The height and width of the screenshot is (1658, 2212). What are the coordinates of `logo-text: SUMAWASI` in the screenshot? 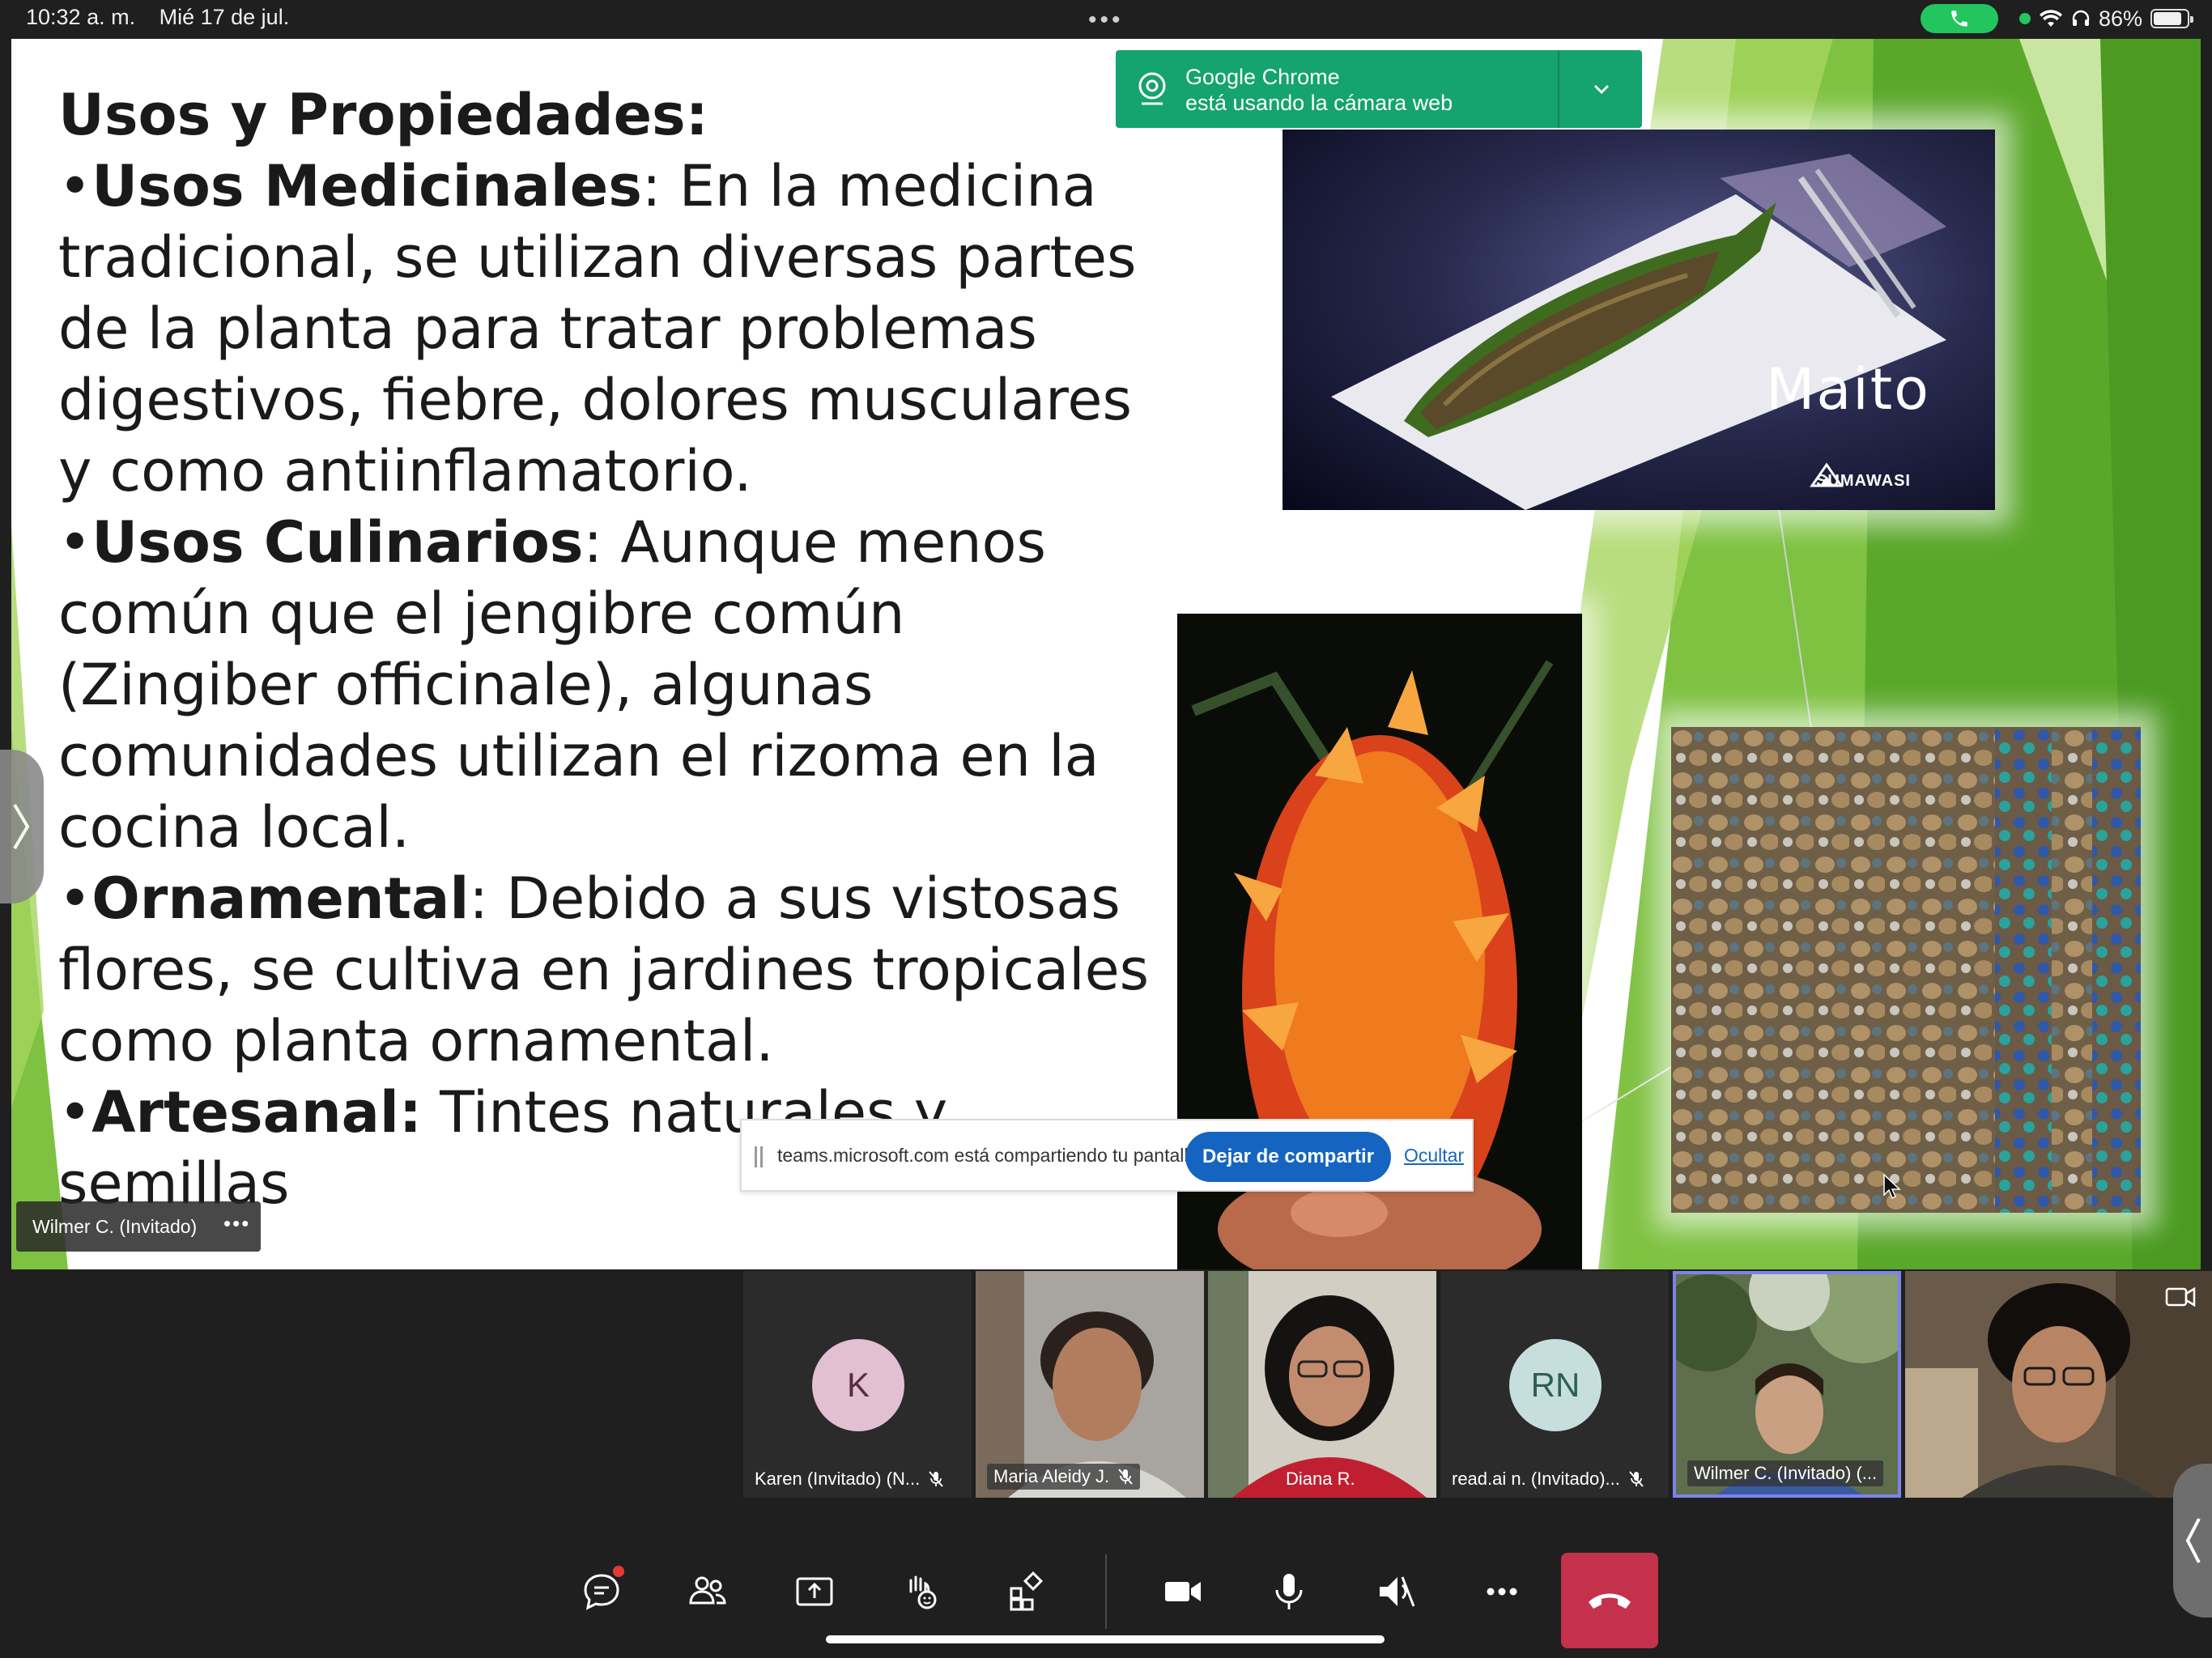 It's located at (1863, 481).